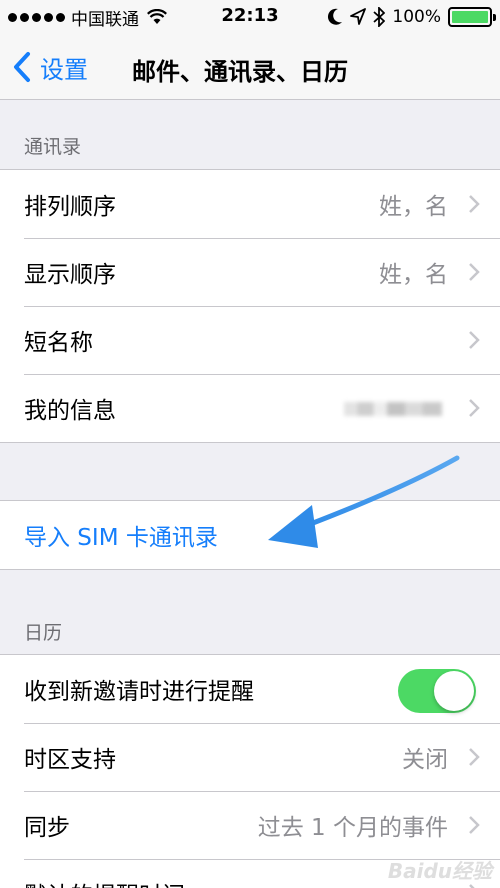  I want to click on row-new-invitation-alerts: 收到新邀请时进行提醒, so click(250, 689).